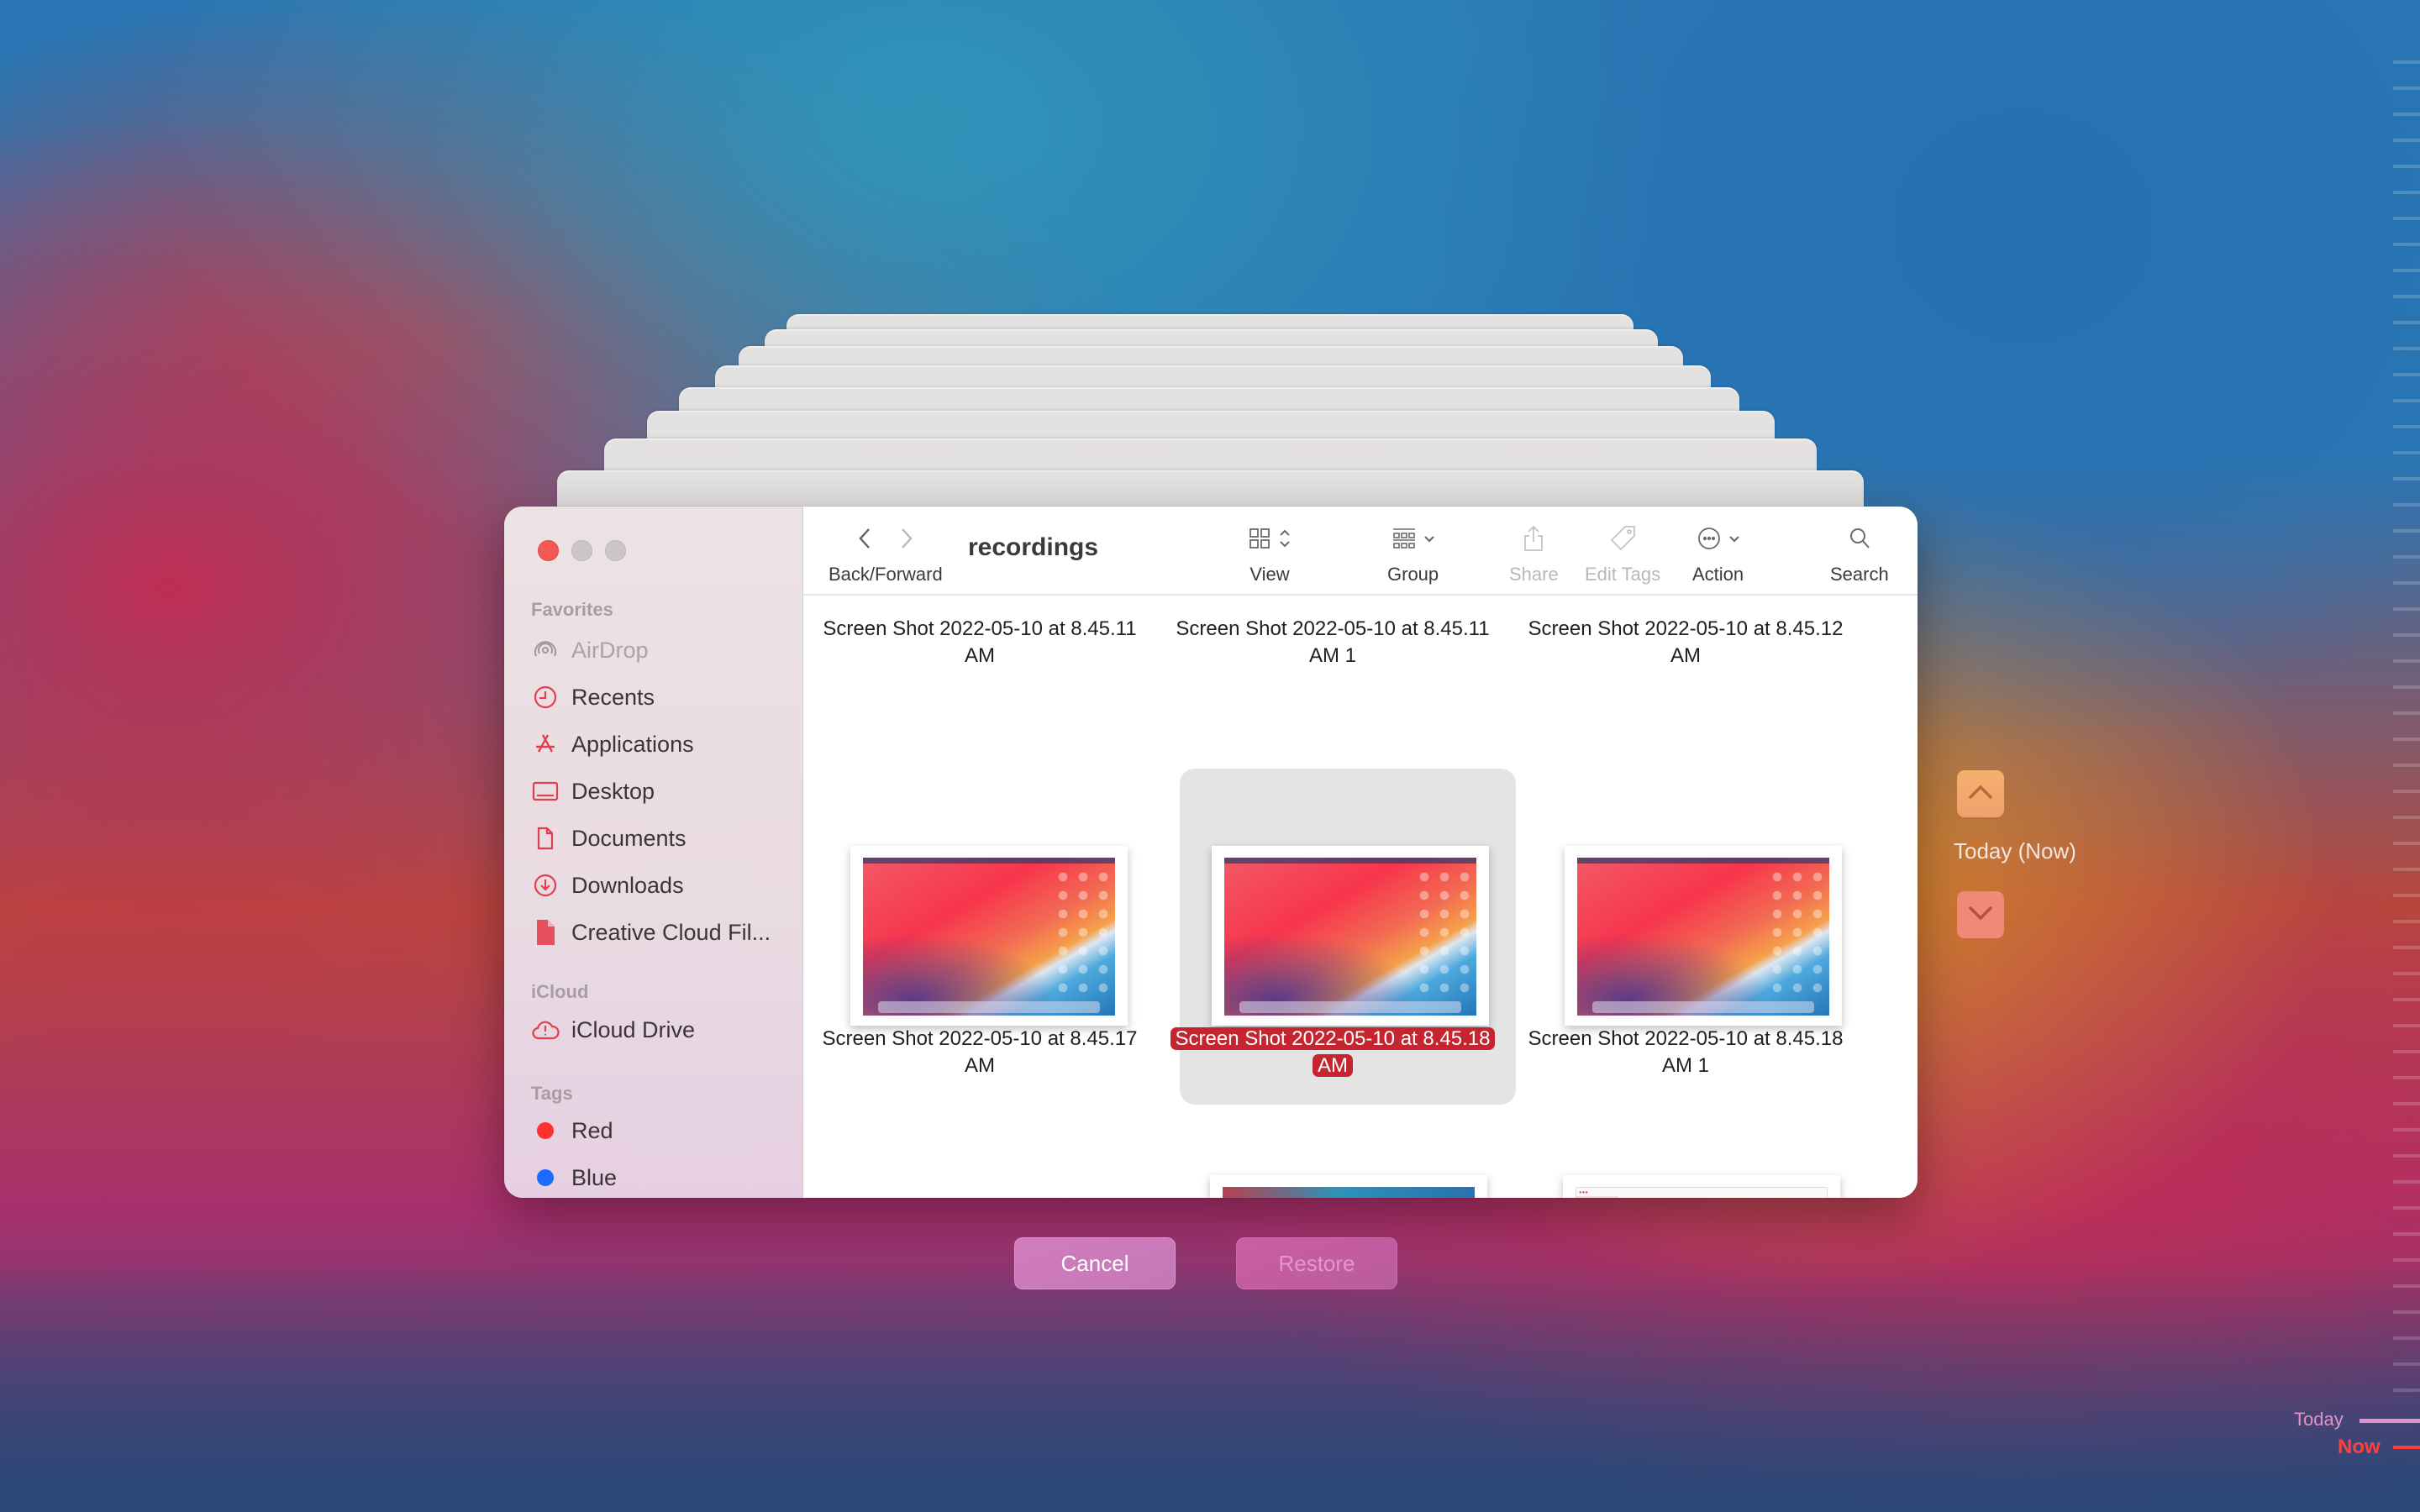 This screenshot has width=2420, height=1512. Describe the element at coordinates (1095, 1263) in the screenshot. I see `cancel-button: Cancel` at that location.